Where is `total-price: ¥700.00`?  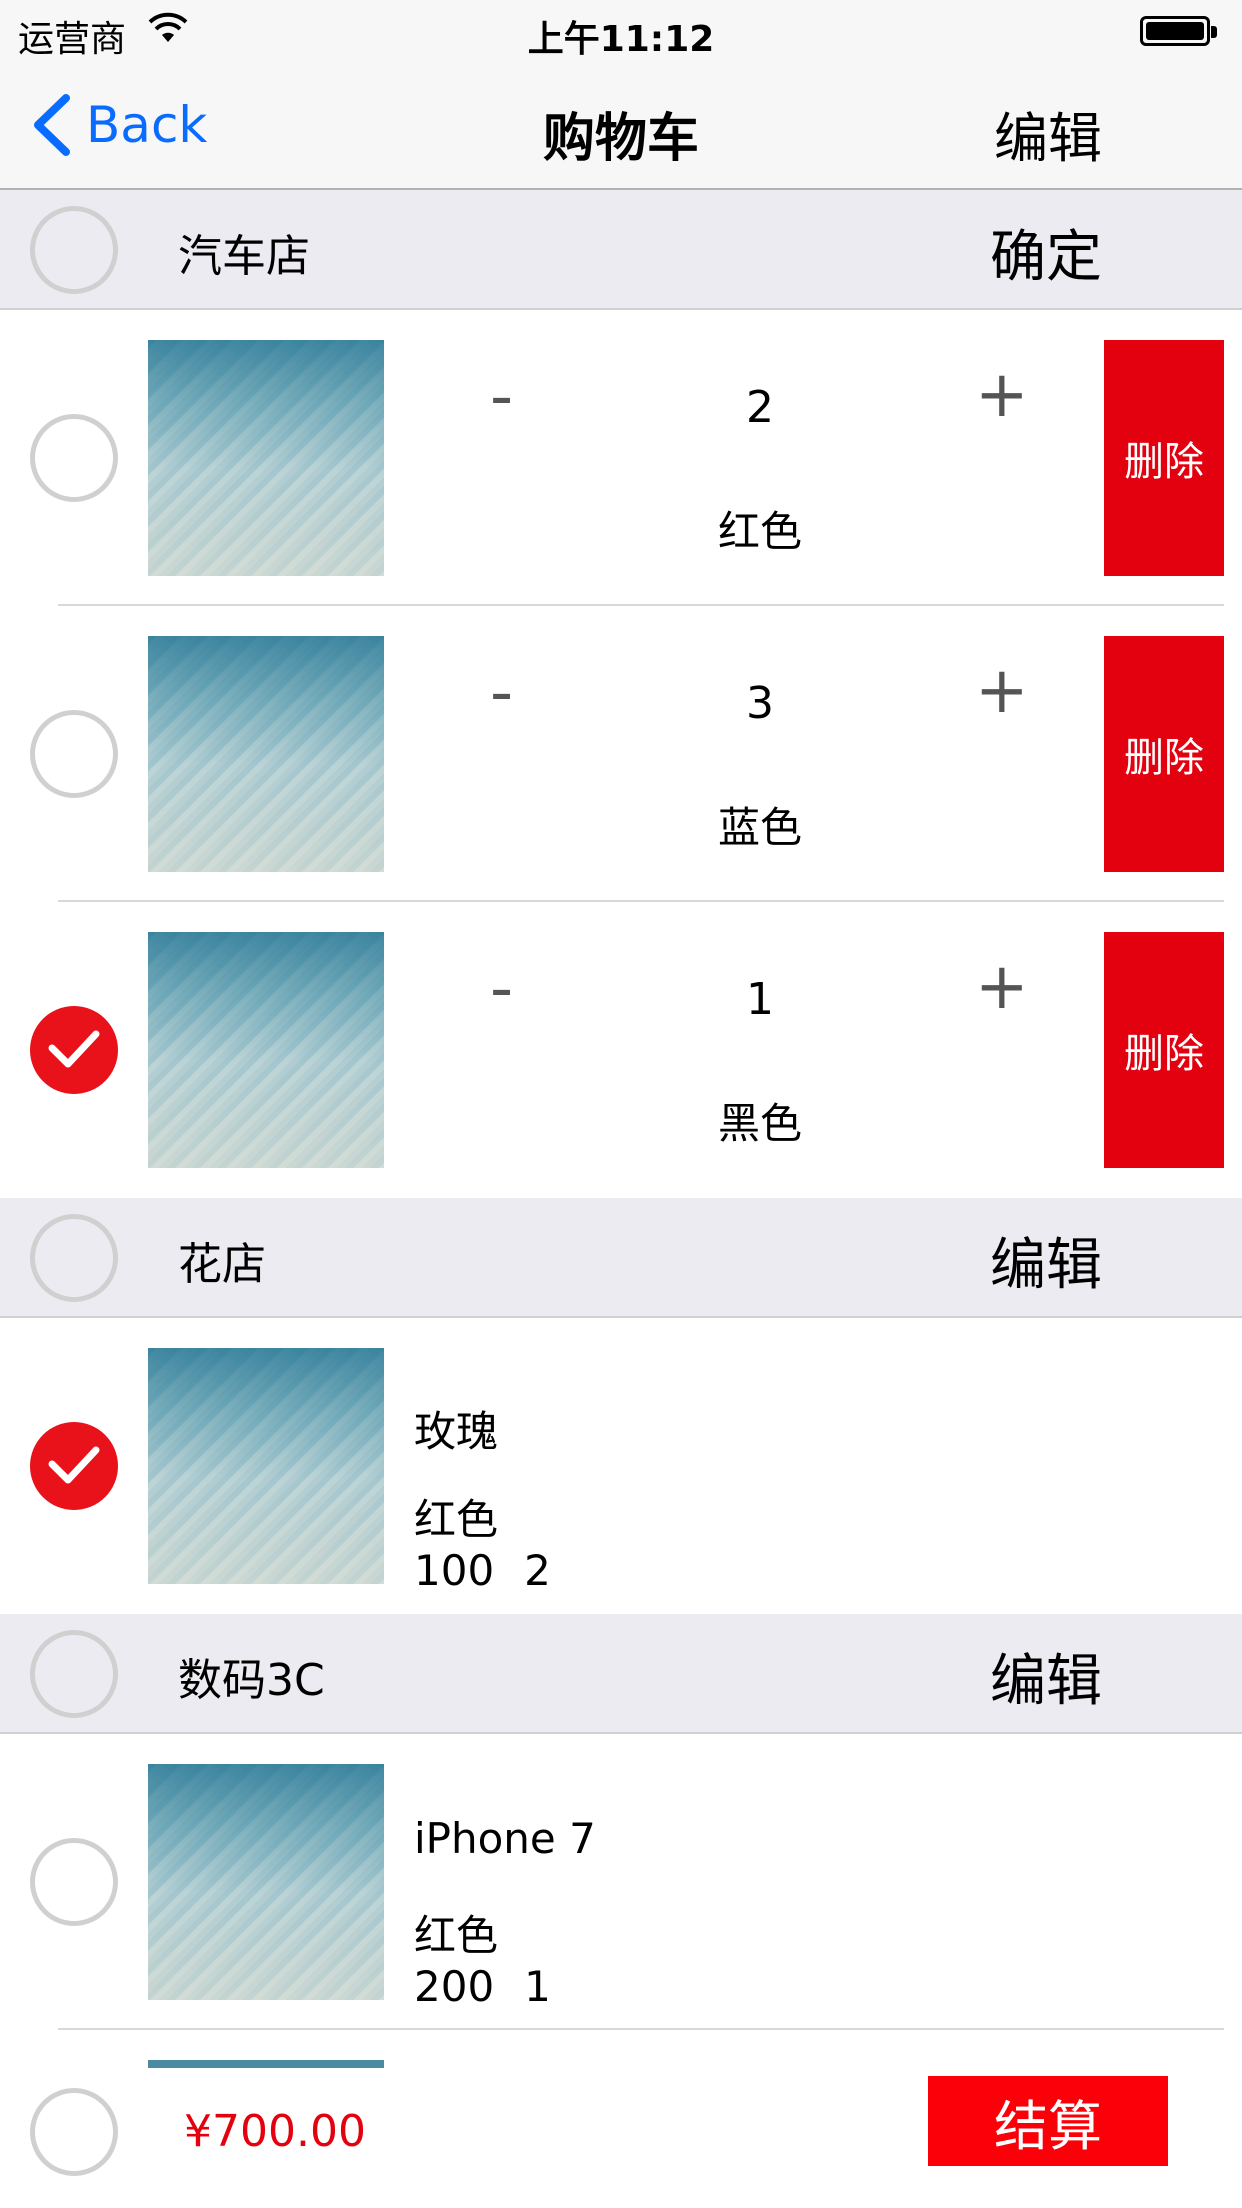 total-price: ¥700.00 is located at coordinates (275, 2131).